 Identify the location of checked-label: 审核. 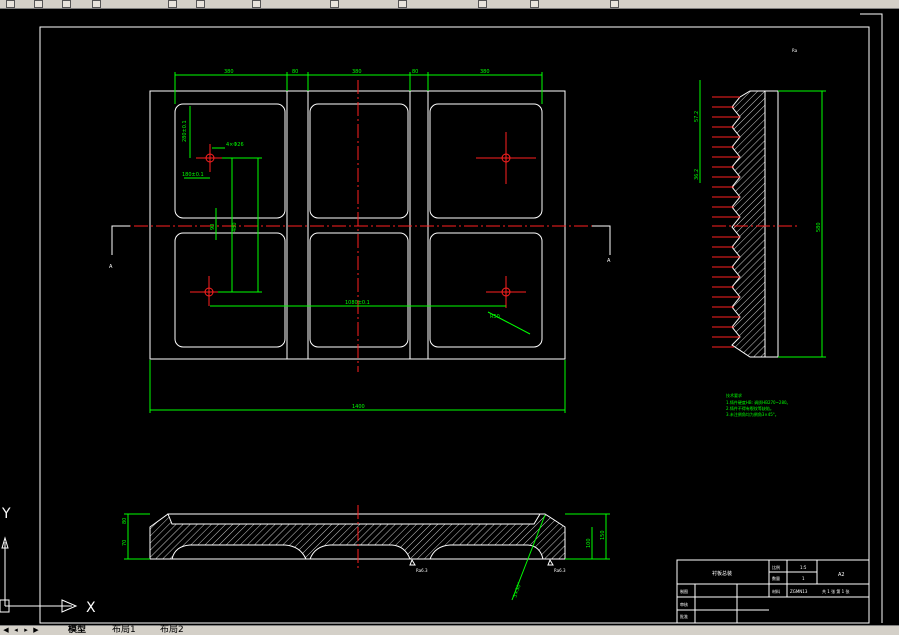
(684, 604).